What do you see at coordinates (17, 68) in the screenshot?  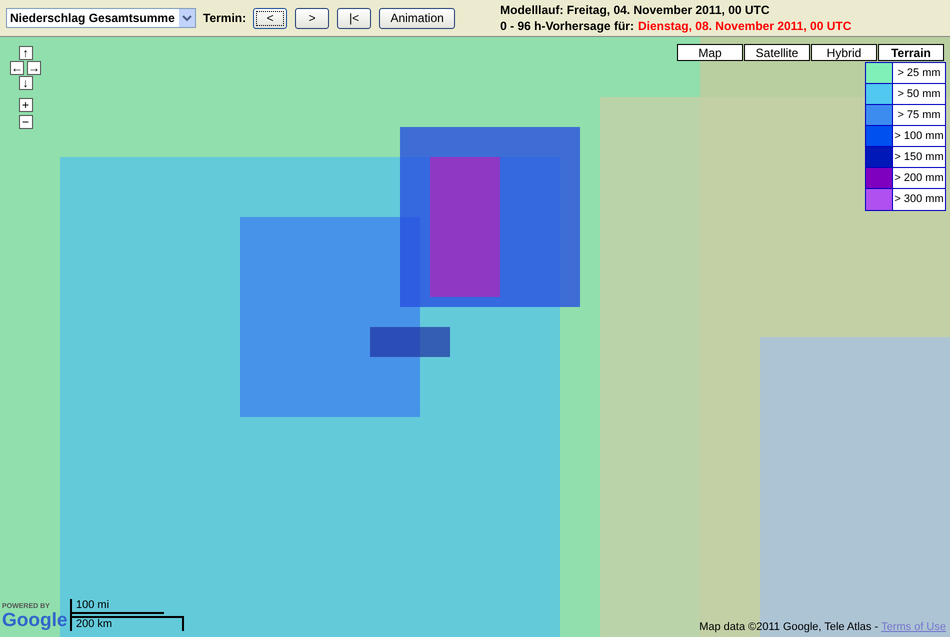 I see `map-control-button: ←` at bounding box center [17, 68].